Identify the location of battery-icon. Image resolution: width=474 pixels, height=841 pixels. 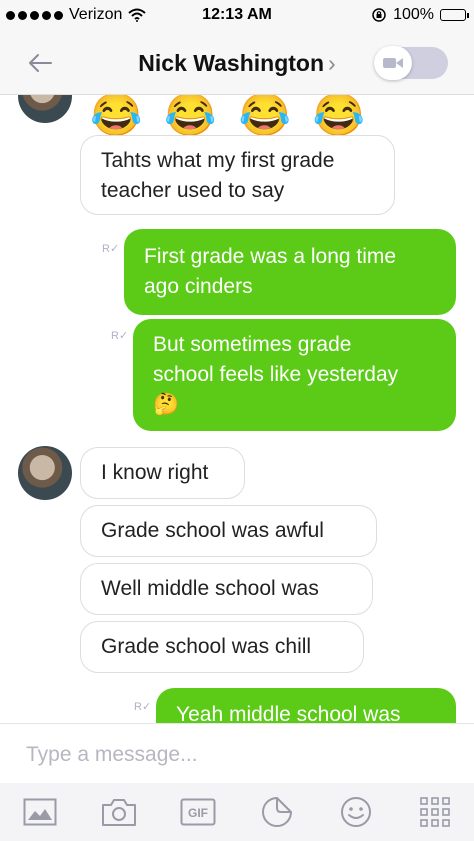
(454, 15).